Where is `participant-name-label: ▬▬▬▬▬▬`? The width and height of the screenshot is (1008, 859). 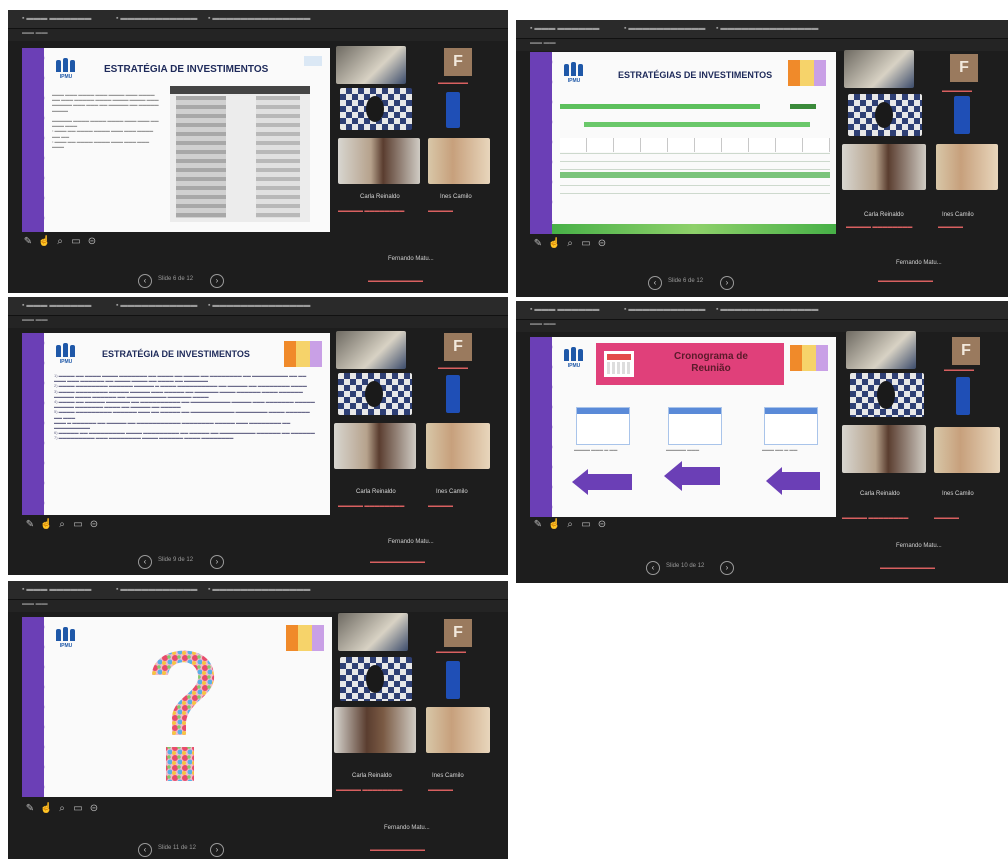
participant-name-label: ▬▬▬▬▬▬ is located at coordinates (451, 652).